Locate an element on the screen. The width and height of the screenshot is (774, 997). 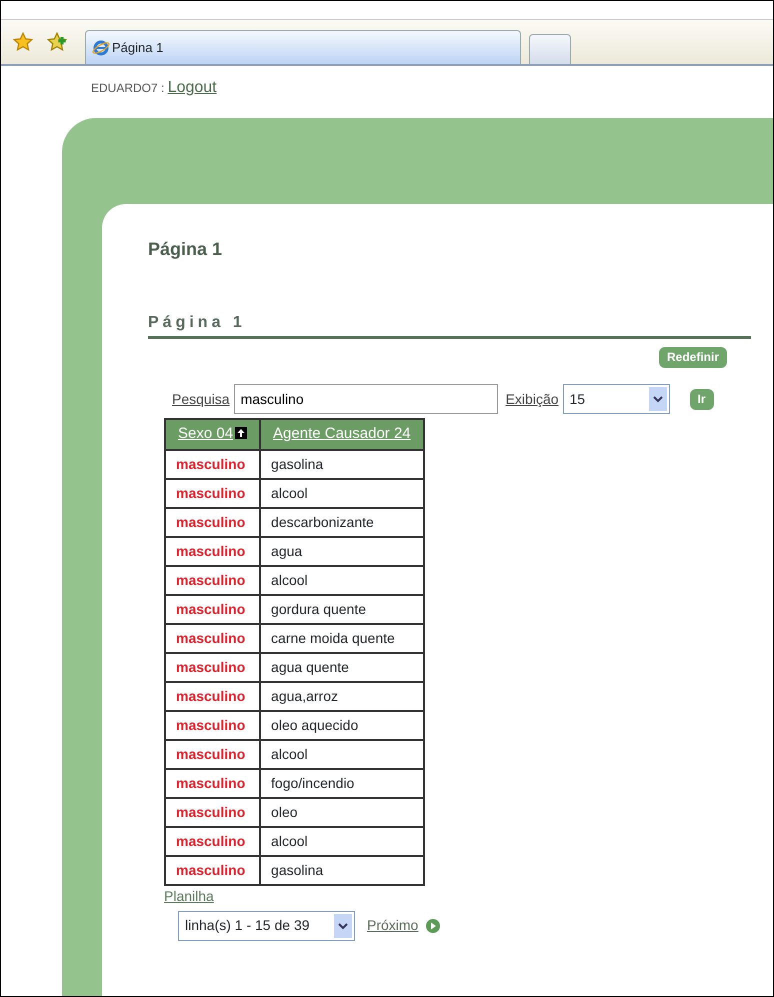
table-cell: oleo aquecido is located at coordinates (342, 725).